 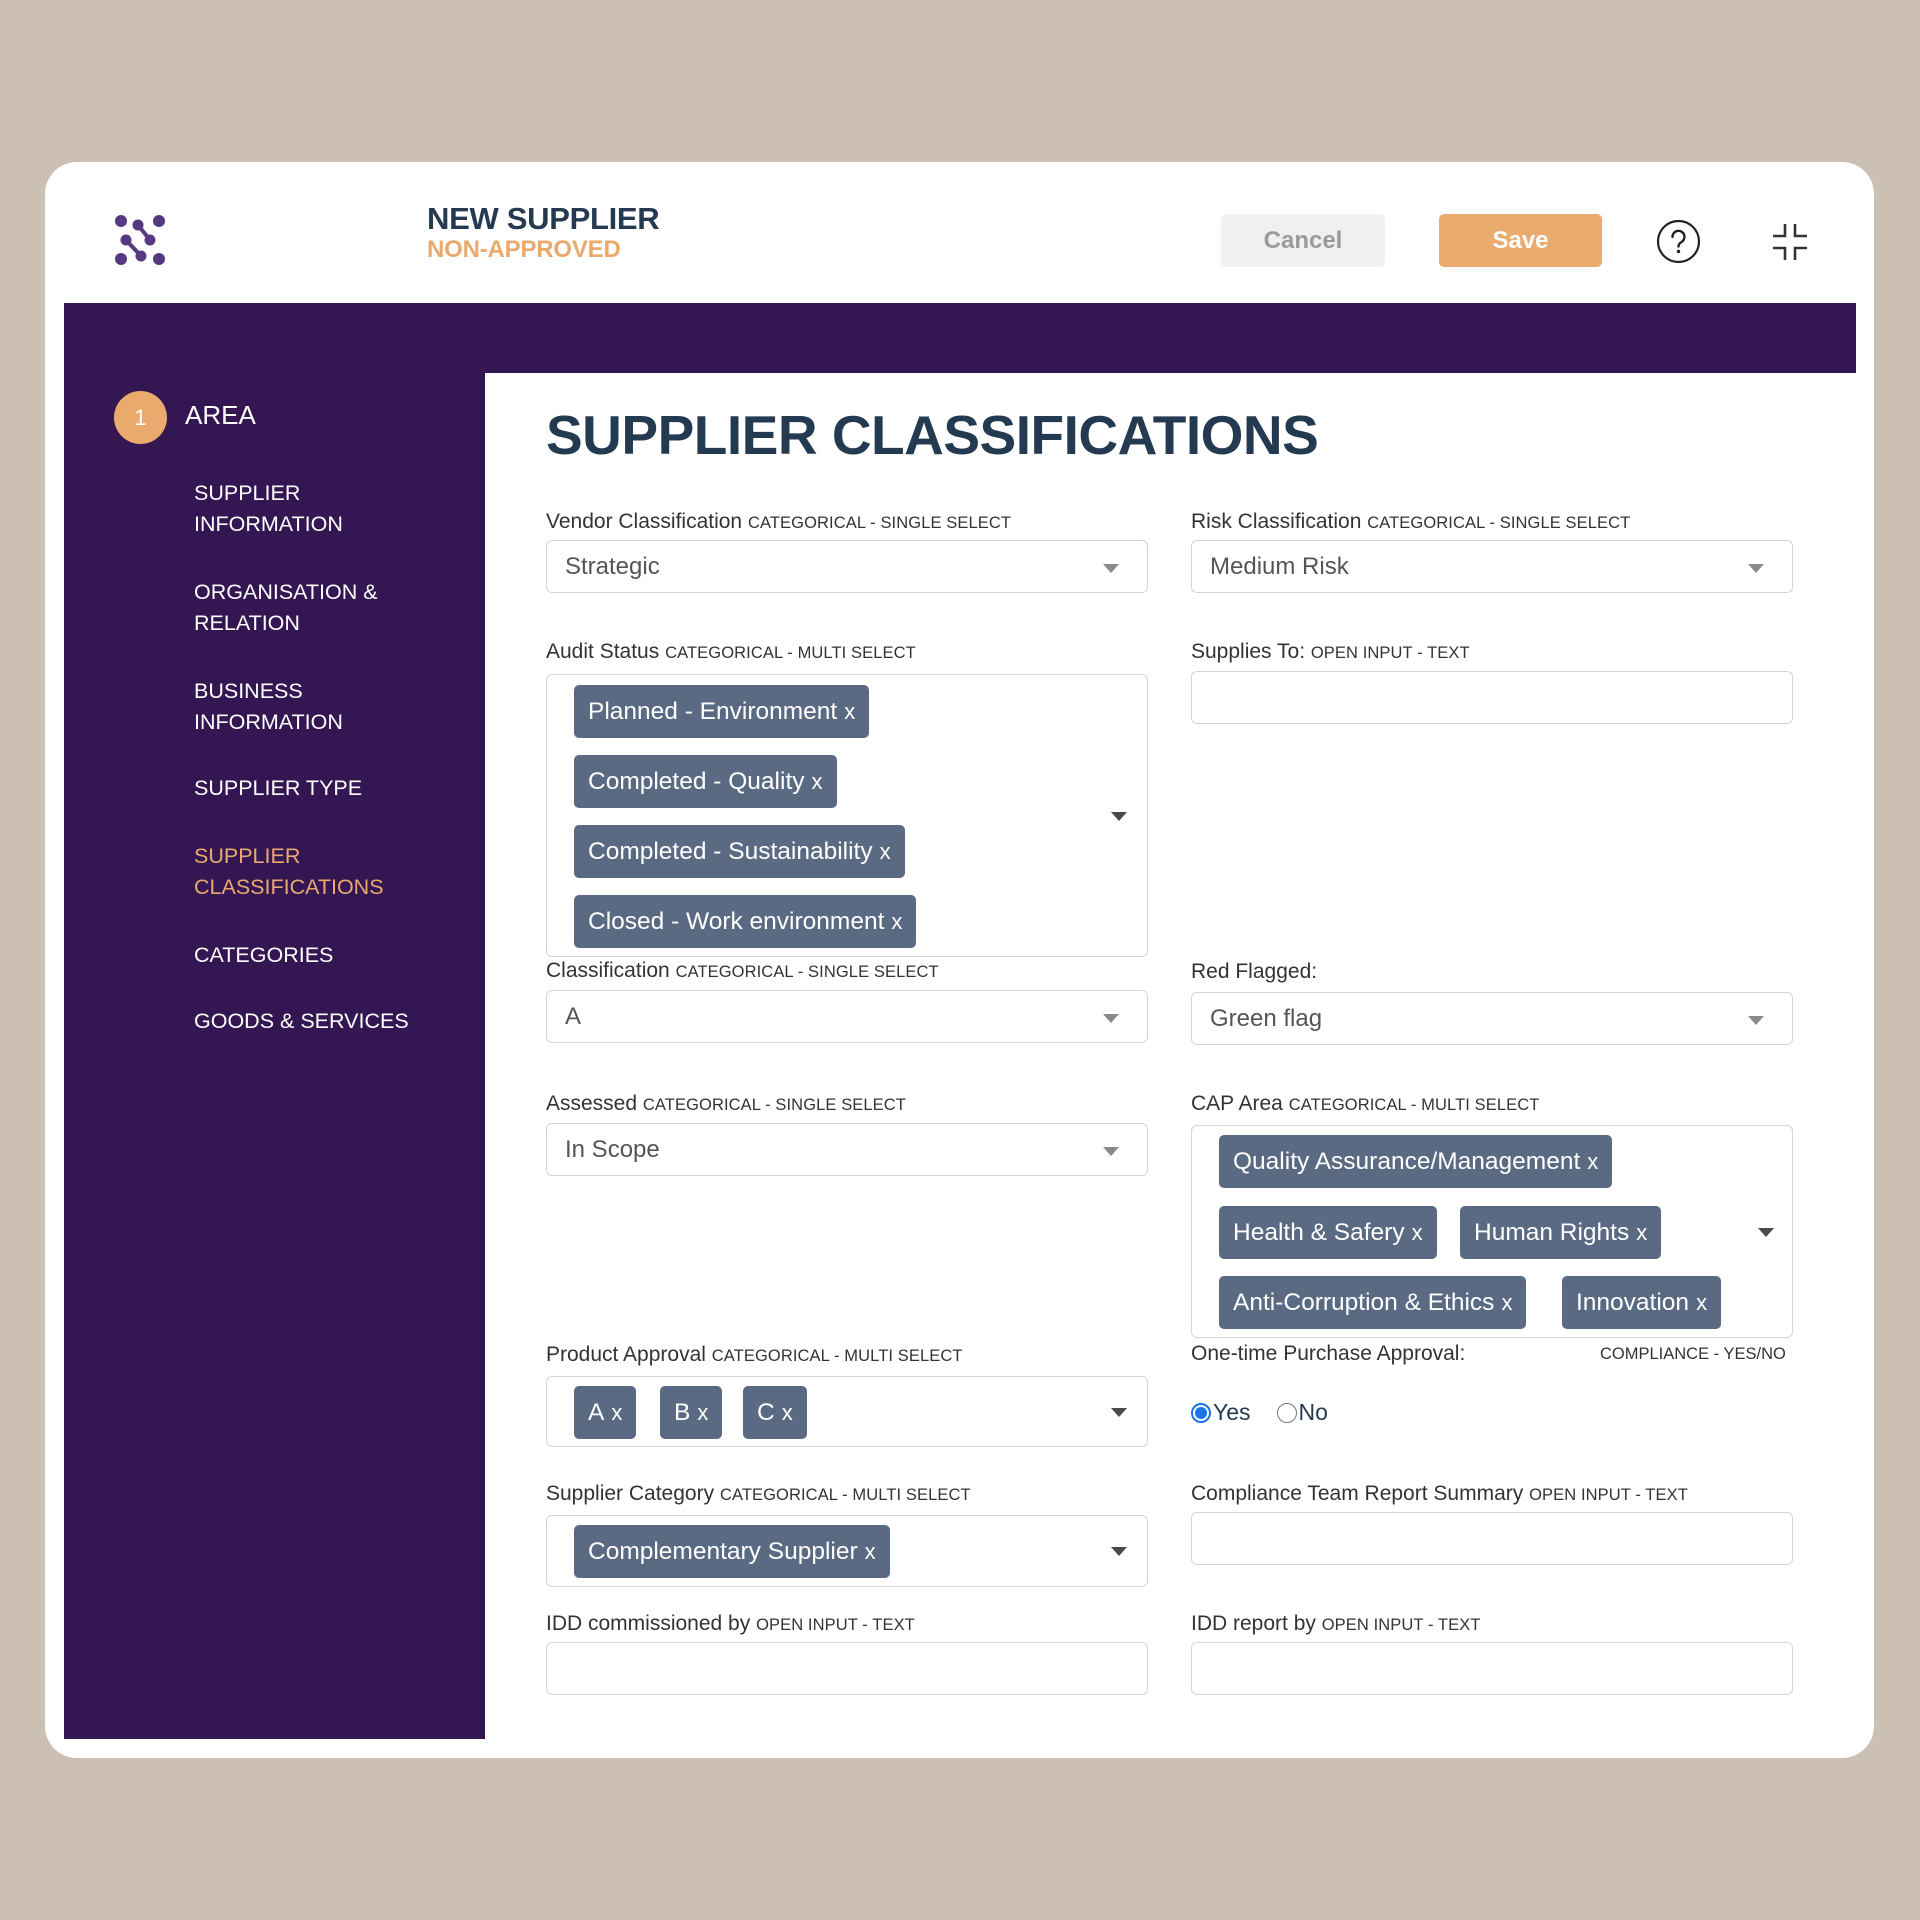 I want to click on cap-area-label: CAP Area CATEGORICAL - MULTI SELECT, so click(x=1365, y=1104).